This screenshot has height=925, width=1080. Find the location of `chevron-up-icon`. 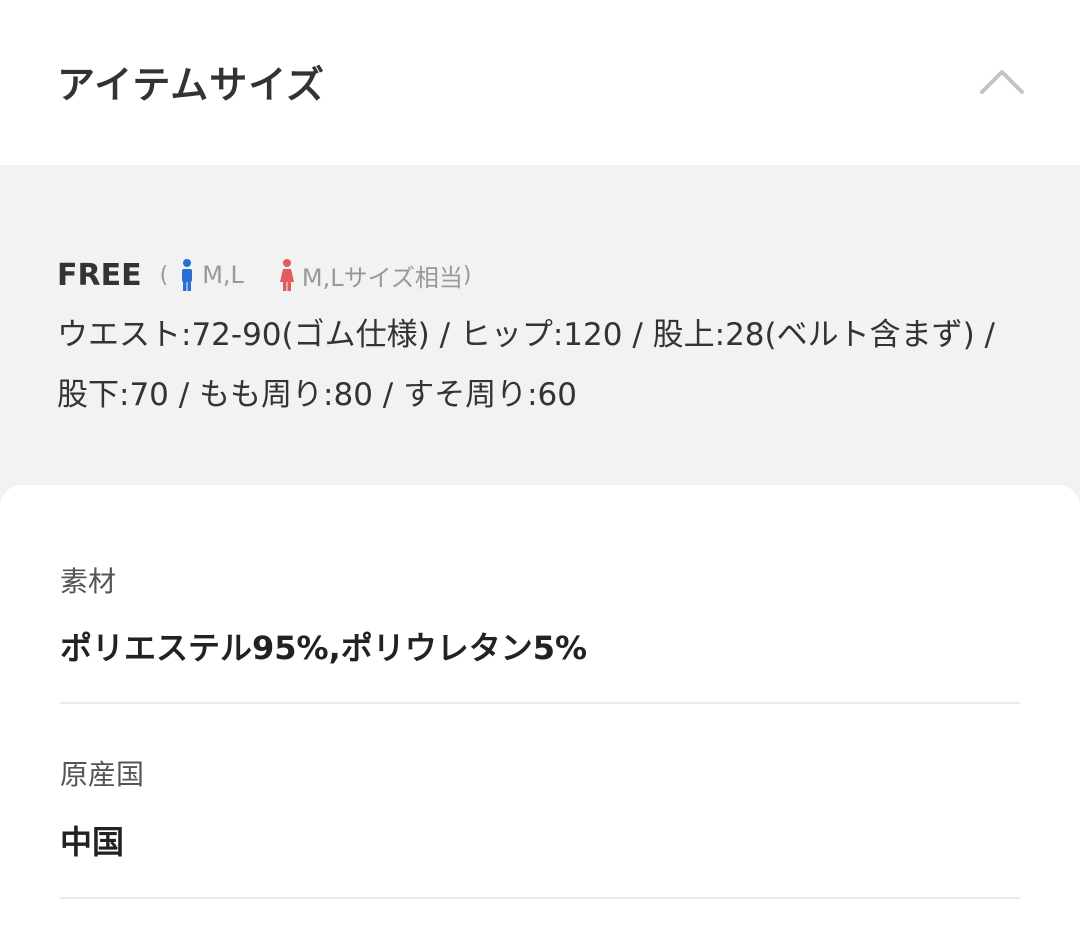

chevron-up-icon is located at coordinates (1002, 82).